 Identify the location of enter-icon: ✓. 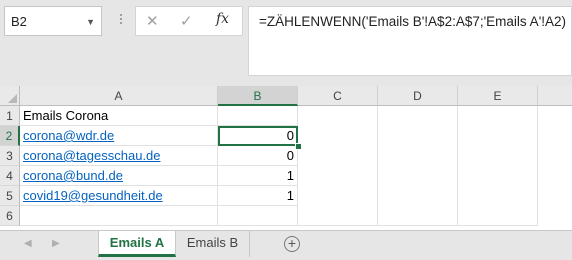
(186, 21).